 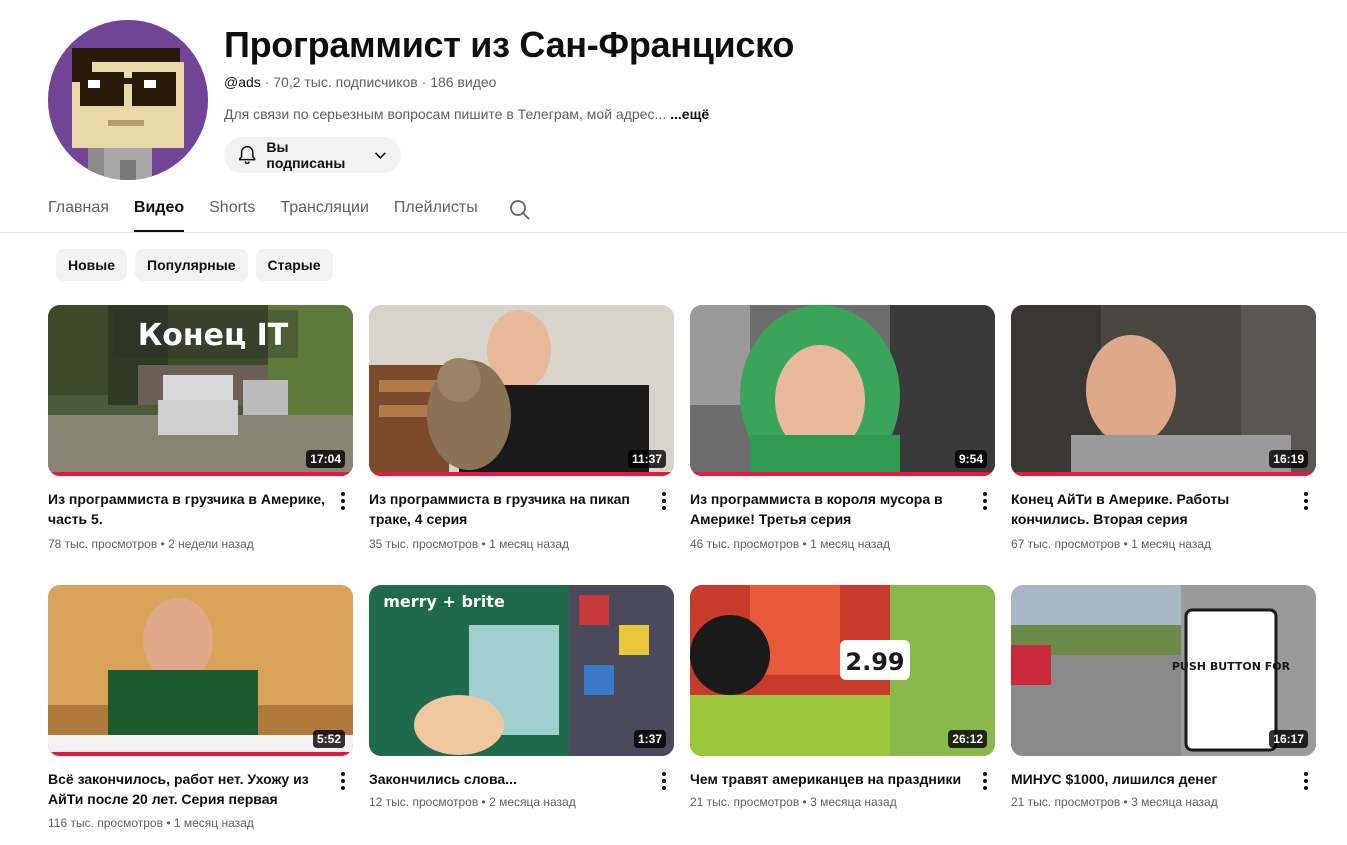 What do you see at coordinates (436, 211) in the screenshot?
I see `tab-playlists: Плейлисты` at bounding box center [436, 211].